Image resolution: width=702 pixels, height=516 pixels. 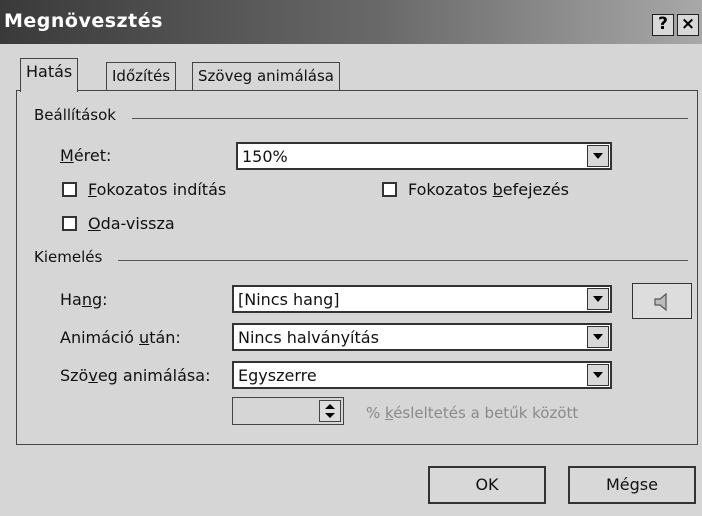 What do you see at coordinates (422, 337) in the screenshot?
I see `after-animation-combo: Nincs halványítás` at bounding box center [422, 337].